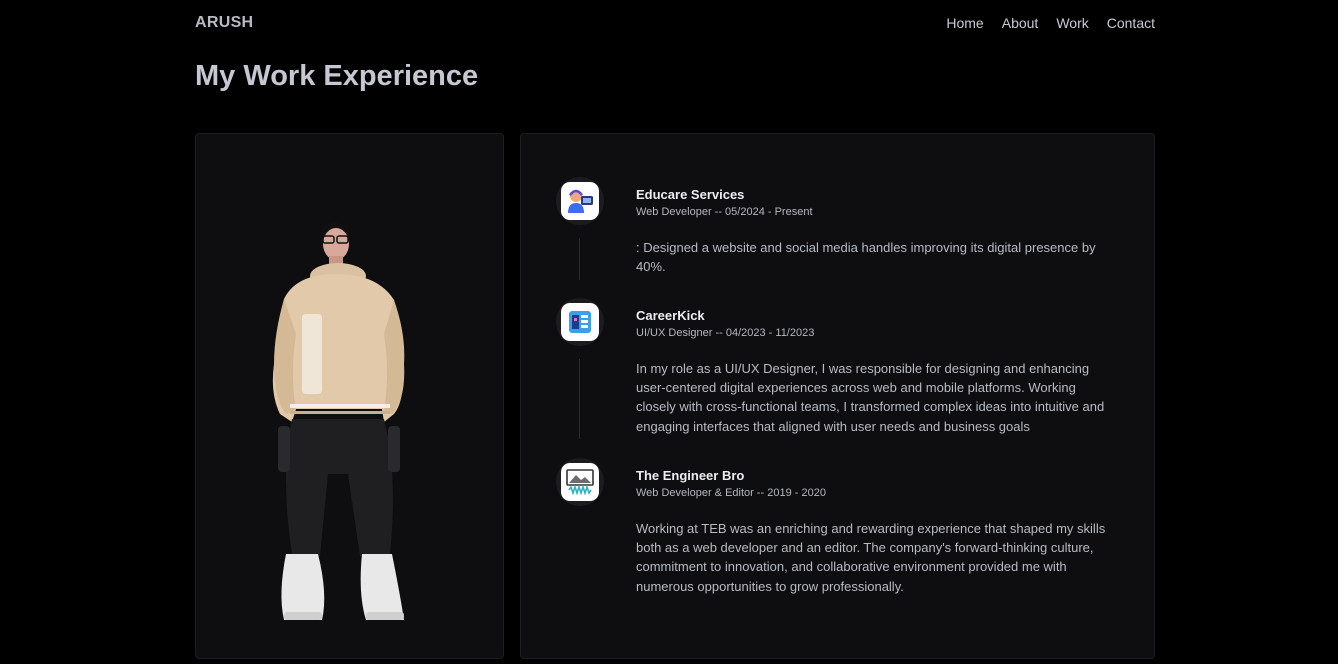 The height and width of the screenshot is (664, 1338). I want to click on job-role: Web Developer -- 05/2024 - Present, so click(724, 212).